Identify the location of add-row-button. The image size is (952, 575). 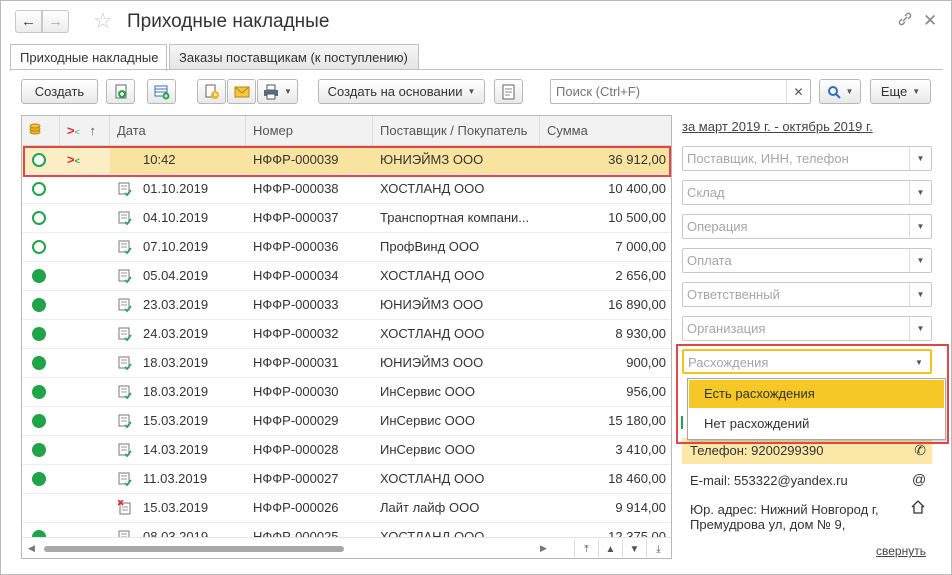
(161, 91).